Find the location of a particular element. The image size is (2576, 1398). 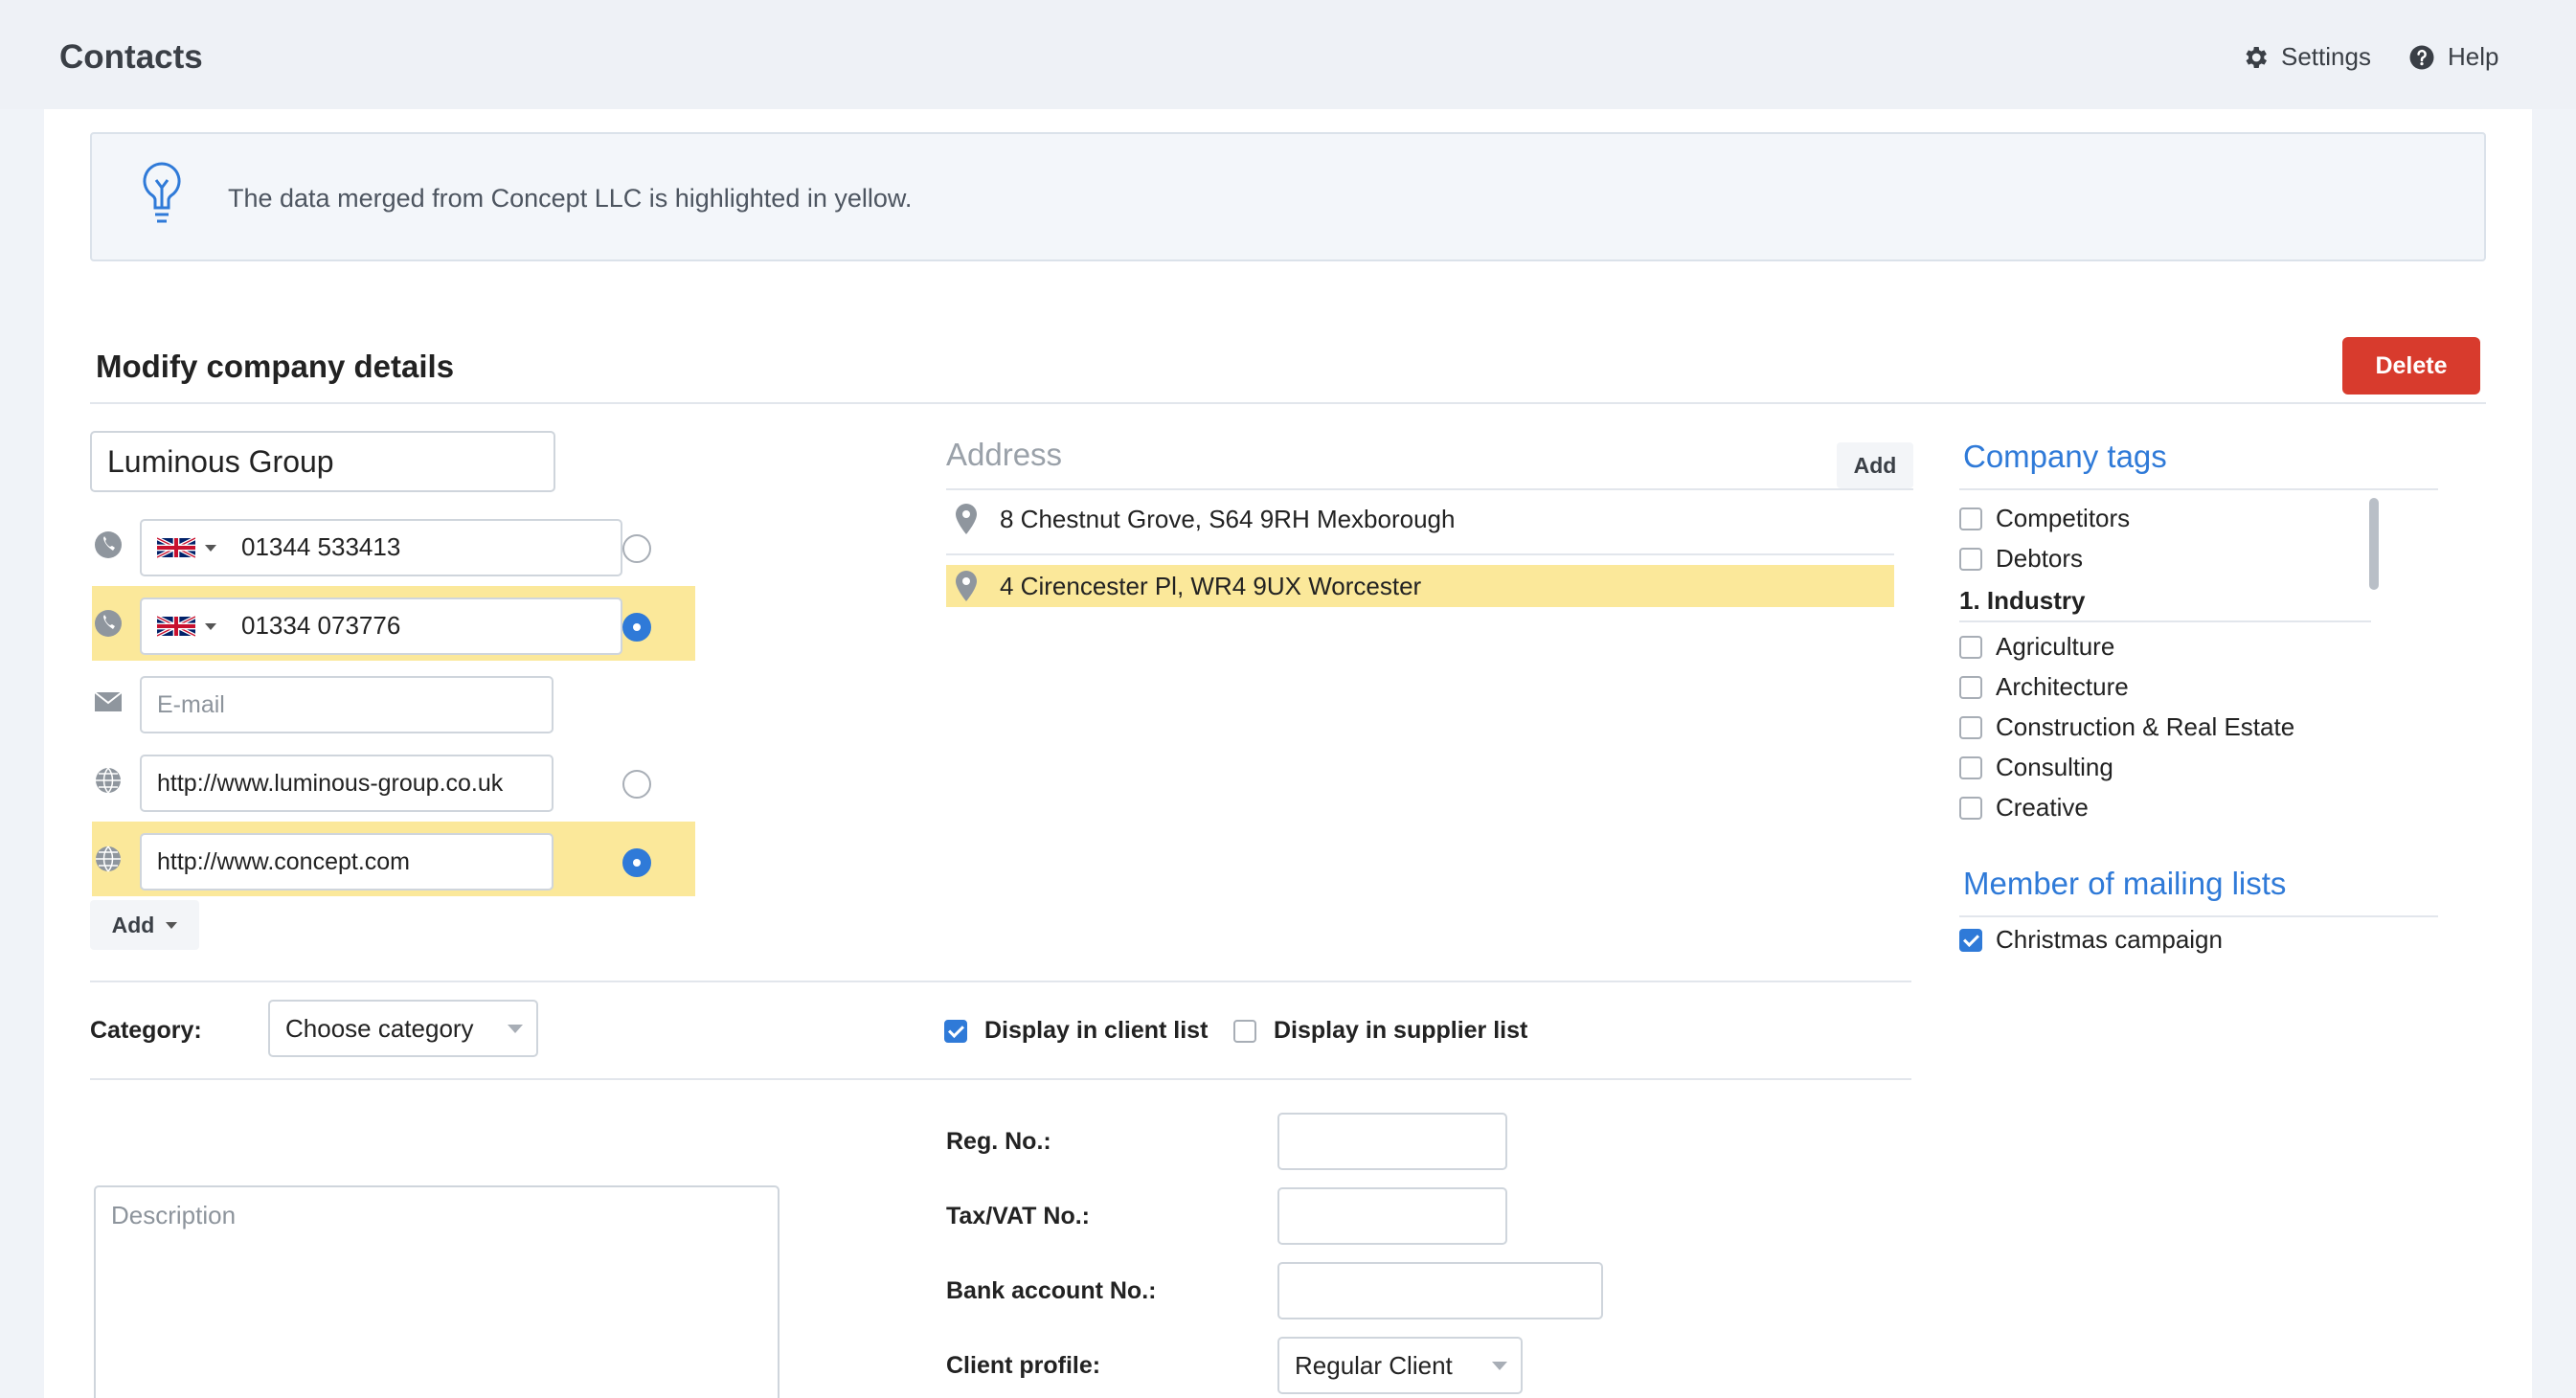

tag-label: Debtors is located at coordinates (2040, 558).